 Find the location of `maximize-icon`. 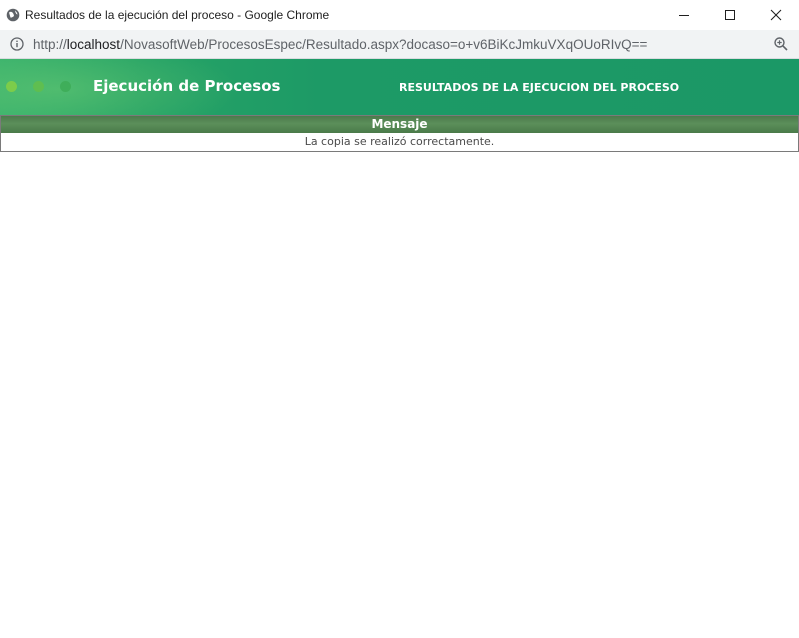

maximize-icon is located at coordinates (730, 15).